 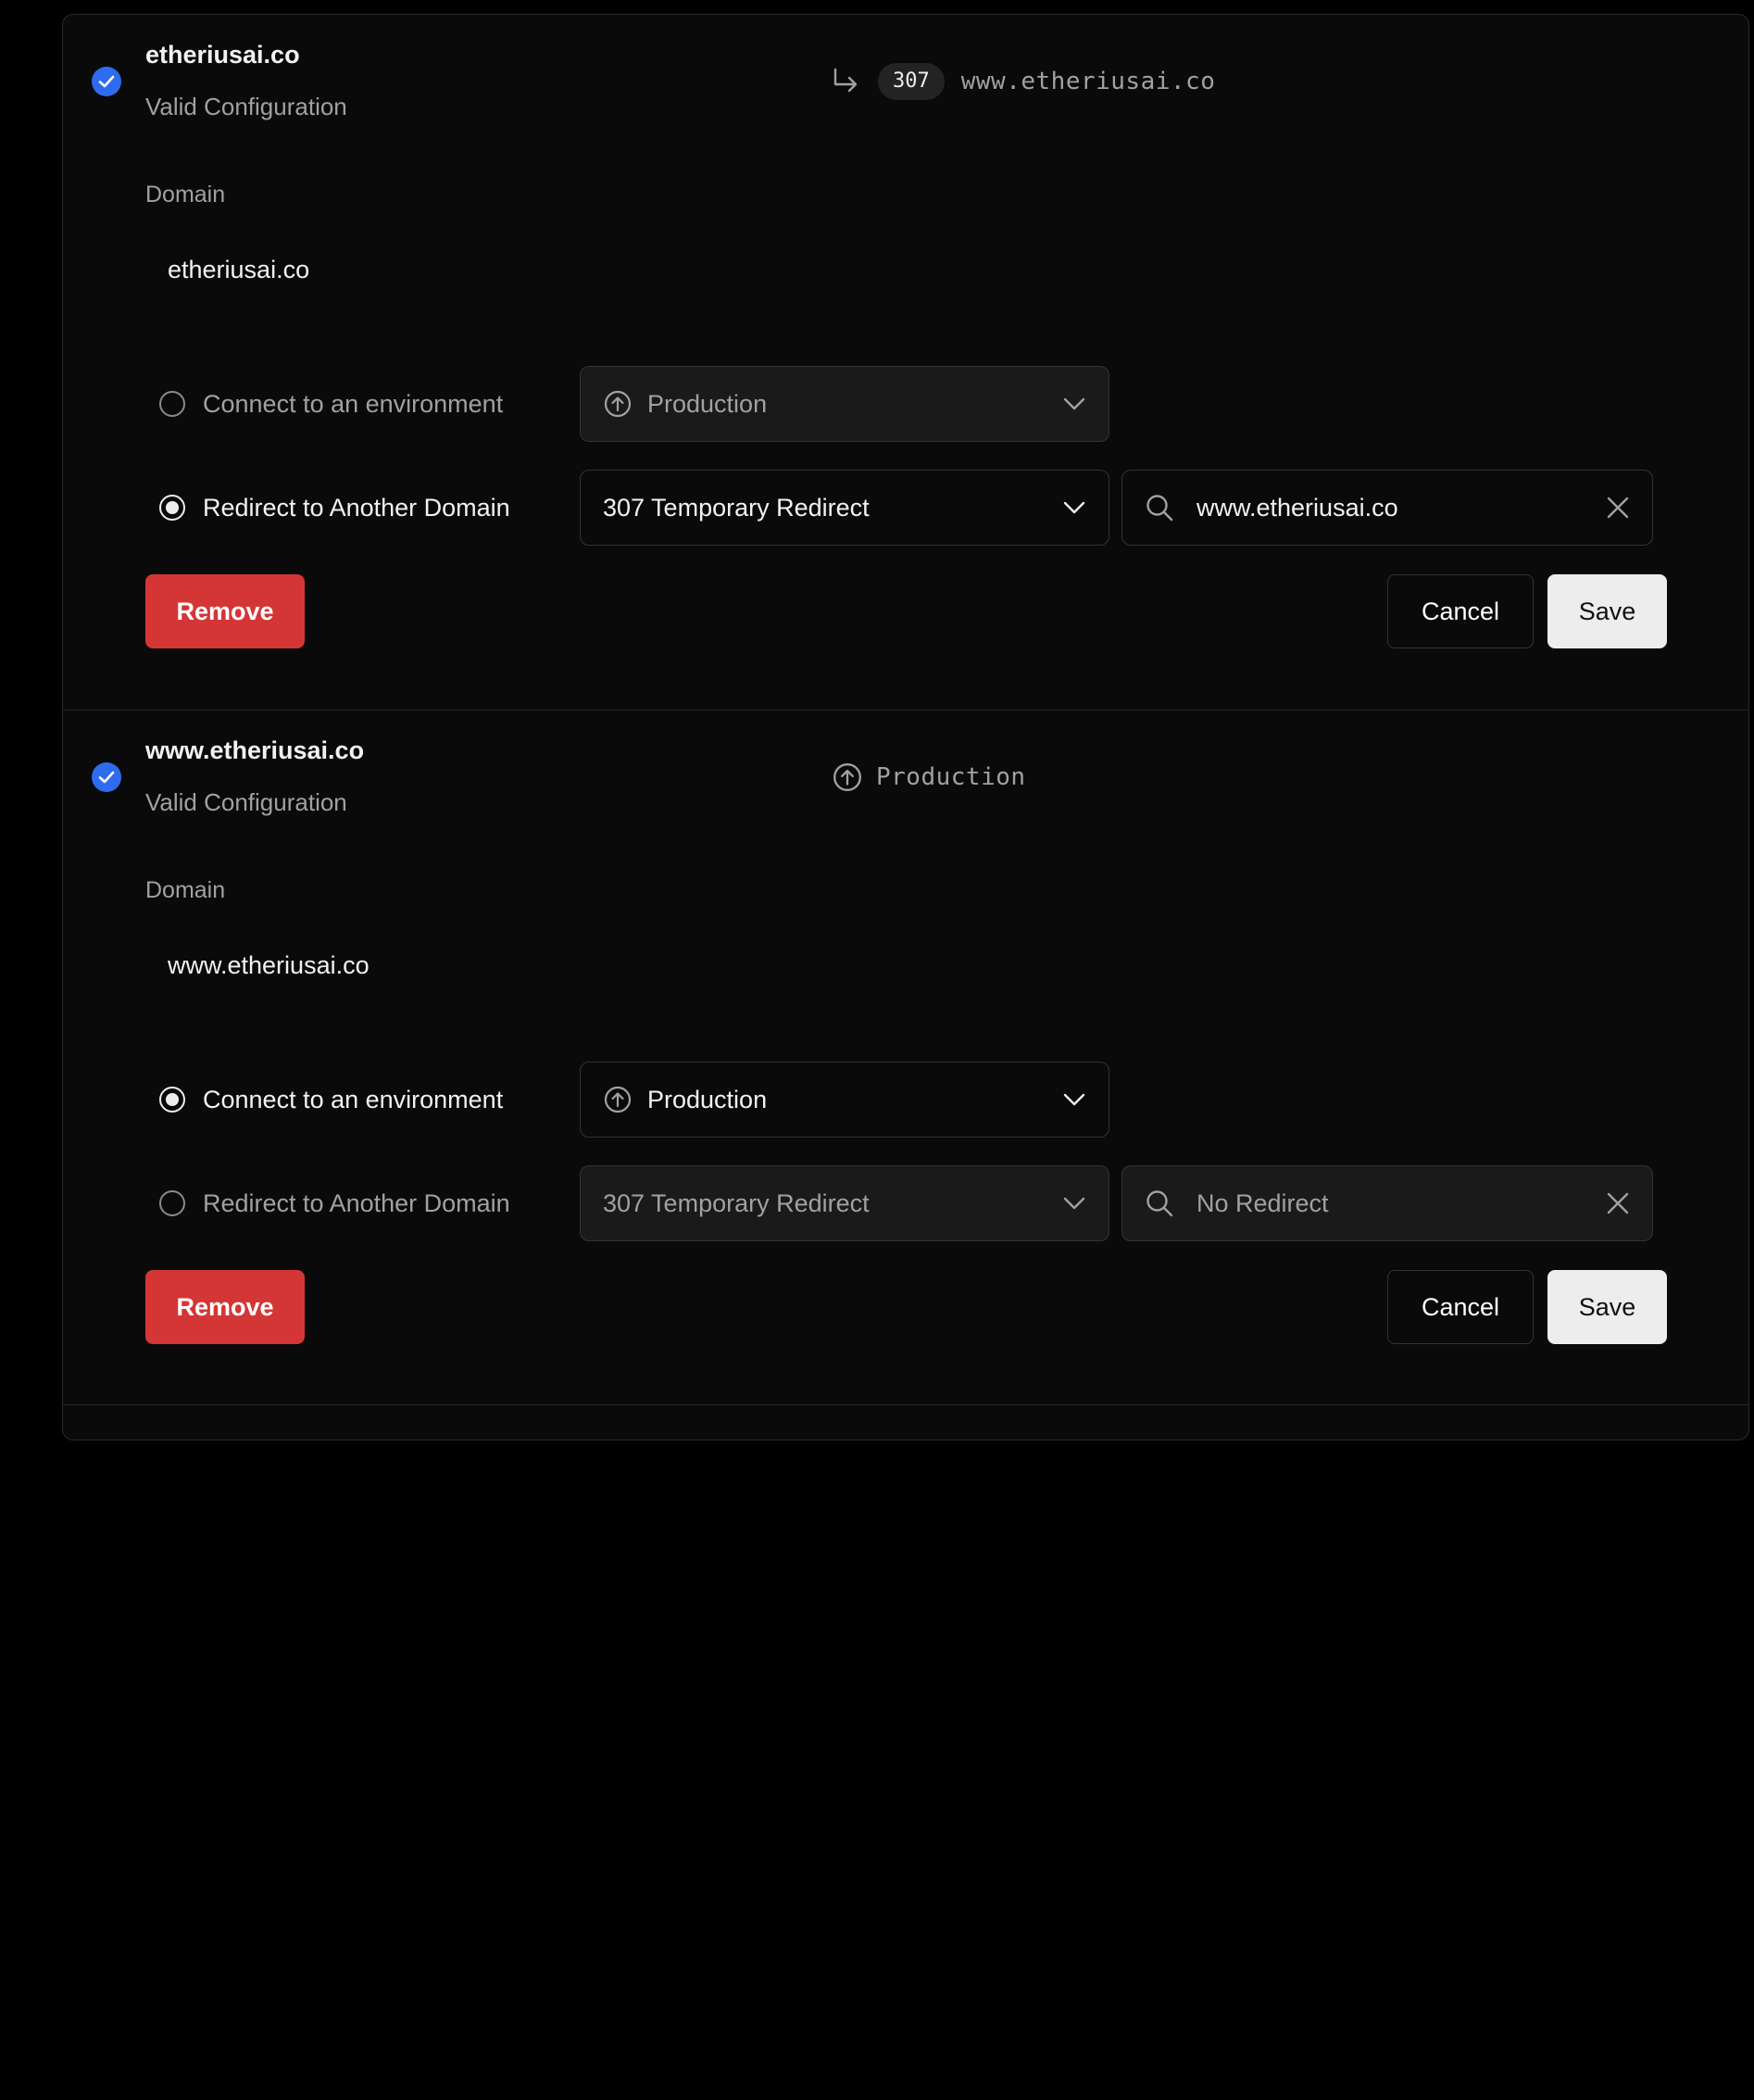 I want to click on environment-summary: Production, so click(x=929, y=777).